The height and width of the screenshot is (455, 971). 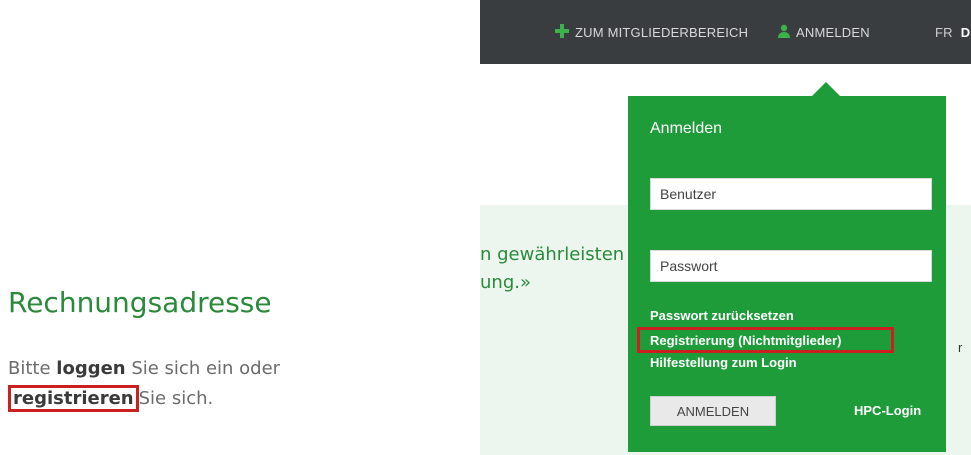 What do you see at coordinates (826, 89) in the screenshot?
I see `dropdown-caret` at bounding box center [826, 89].